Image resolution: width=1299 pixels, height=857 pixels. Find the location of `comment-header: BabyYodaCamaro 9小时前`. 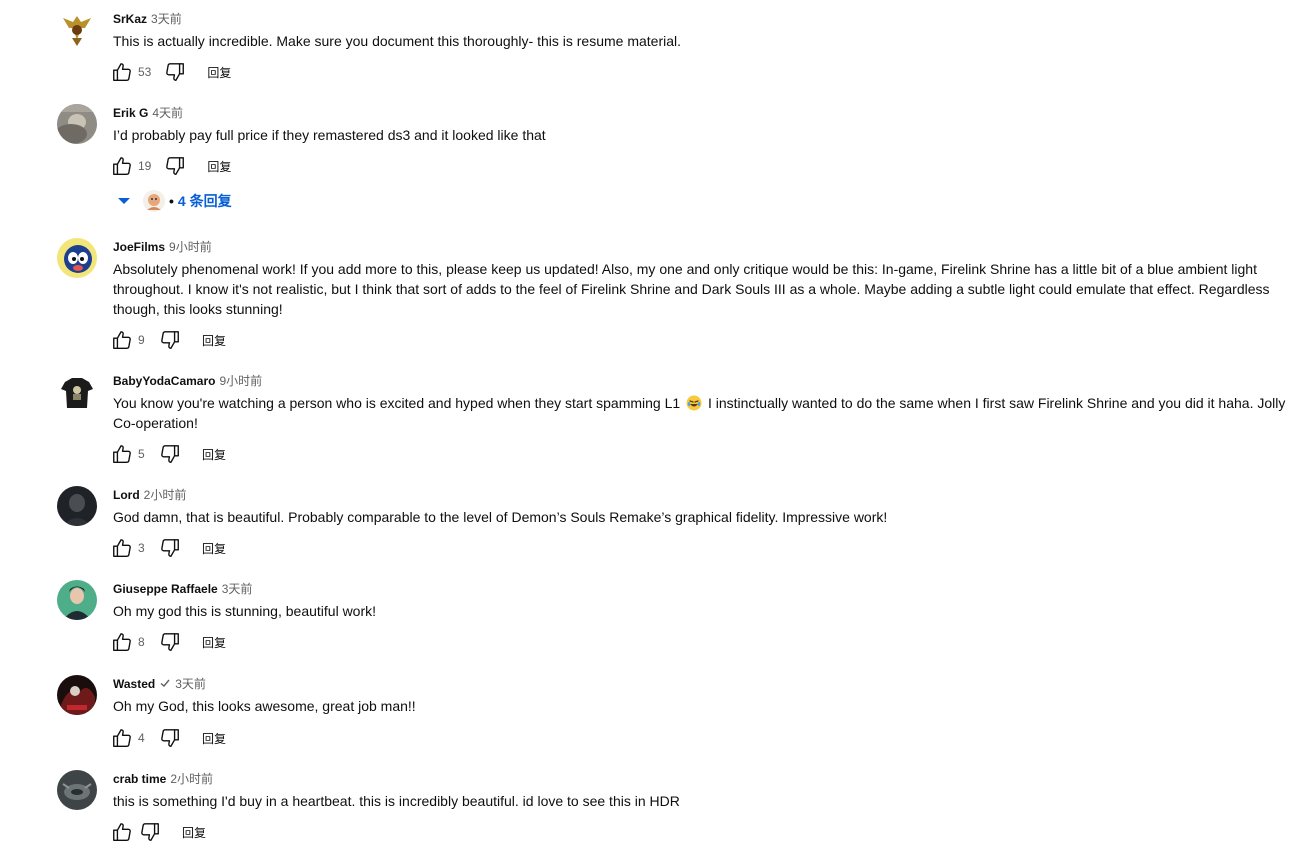

comment-header: BabyYodaCamaro 9小时前 is located at coordinates (187, 381).